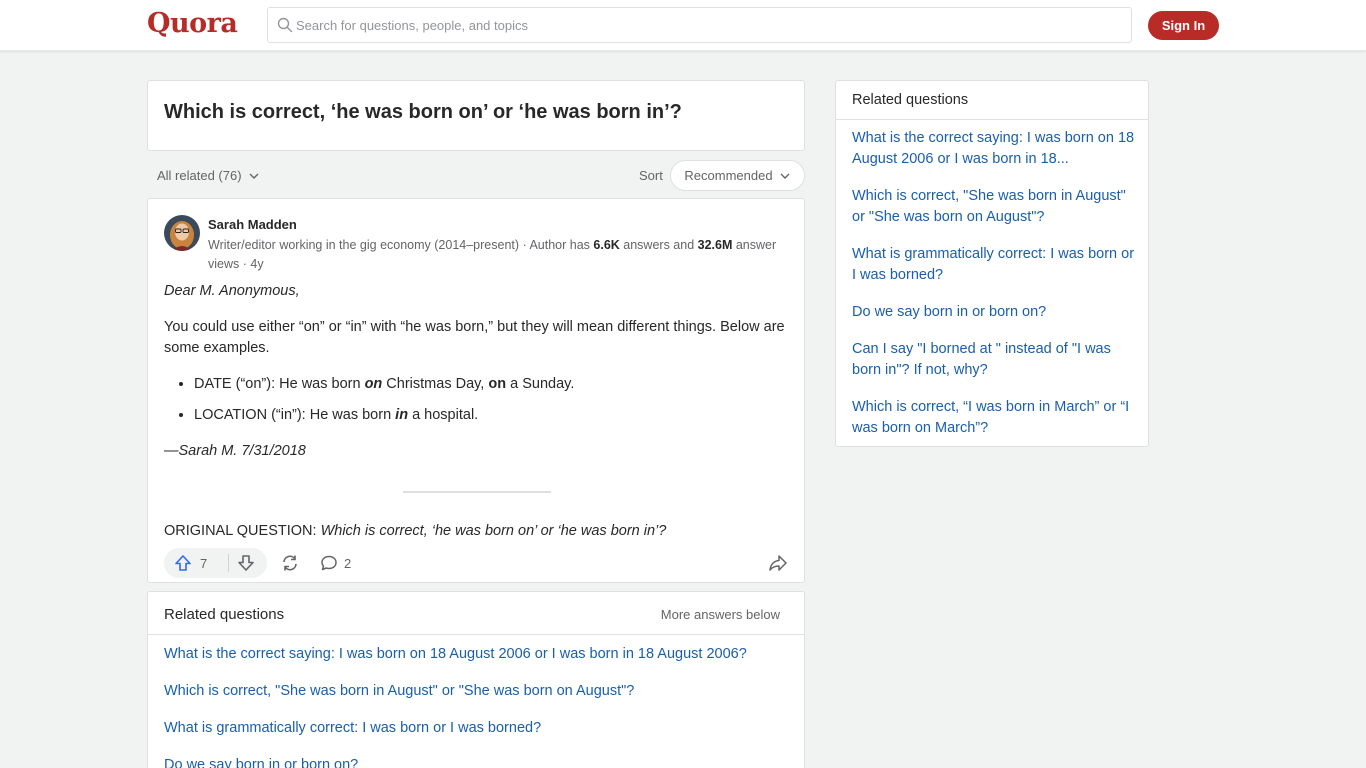  I want to click on content-divider, so click(477, 492).